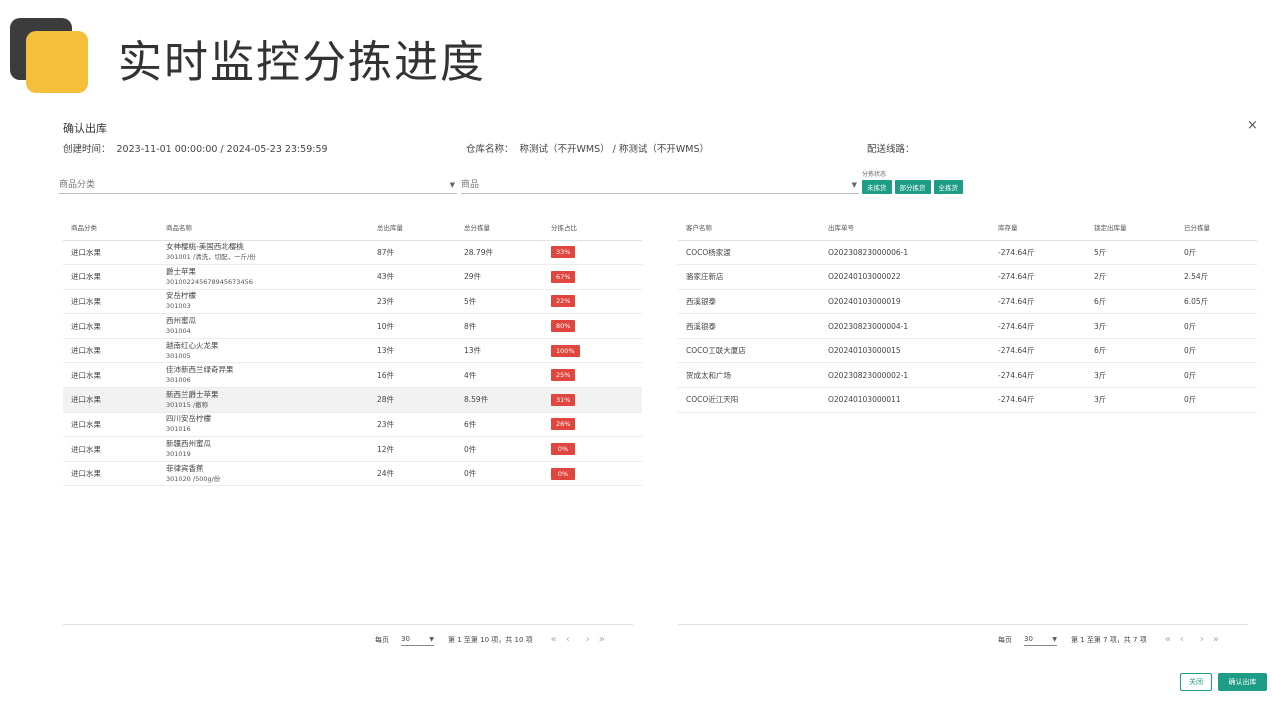 The height and width of the screenshot is (719, 1272). Describe the element at coordinates (1131, 277) in the screenshot. I see `locked-cell: 2斤` at that location.